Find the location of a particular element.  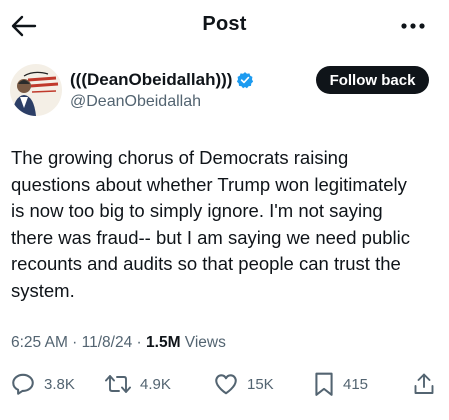

heart-icon is located at coordinates (226, 384).